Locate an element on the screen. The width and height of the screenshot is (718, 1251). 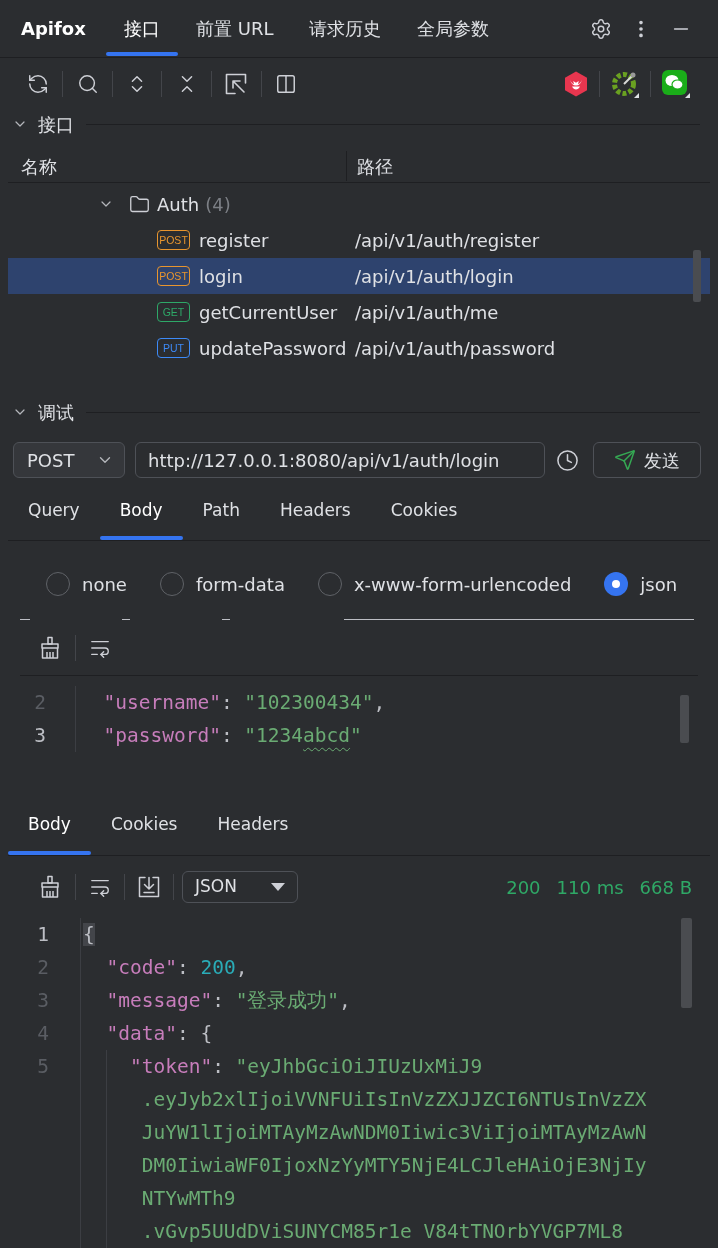
radio-option: none is located at coordinates (86, 584).